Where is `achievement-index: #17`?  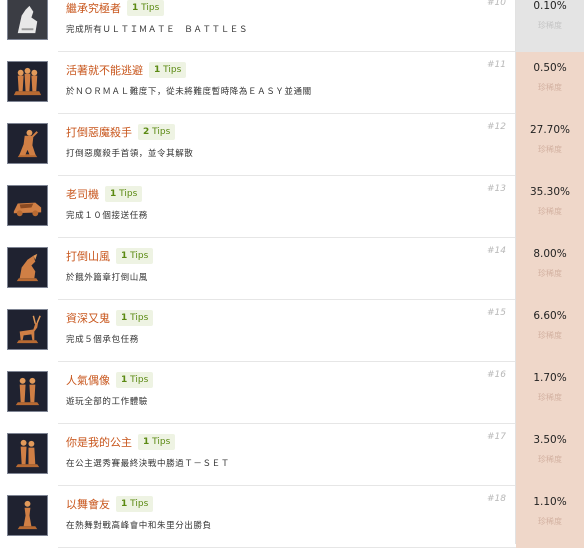
achievement-index: #17 is located at coordinates (496, 437).